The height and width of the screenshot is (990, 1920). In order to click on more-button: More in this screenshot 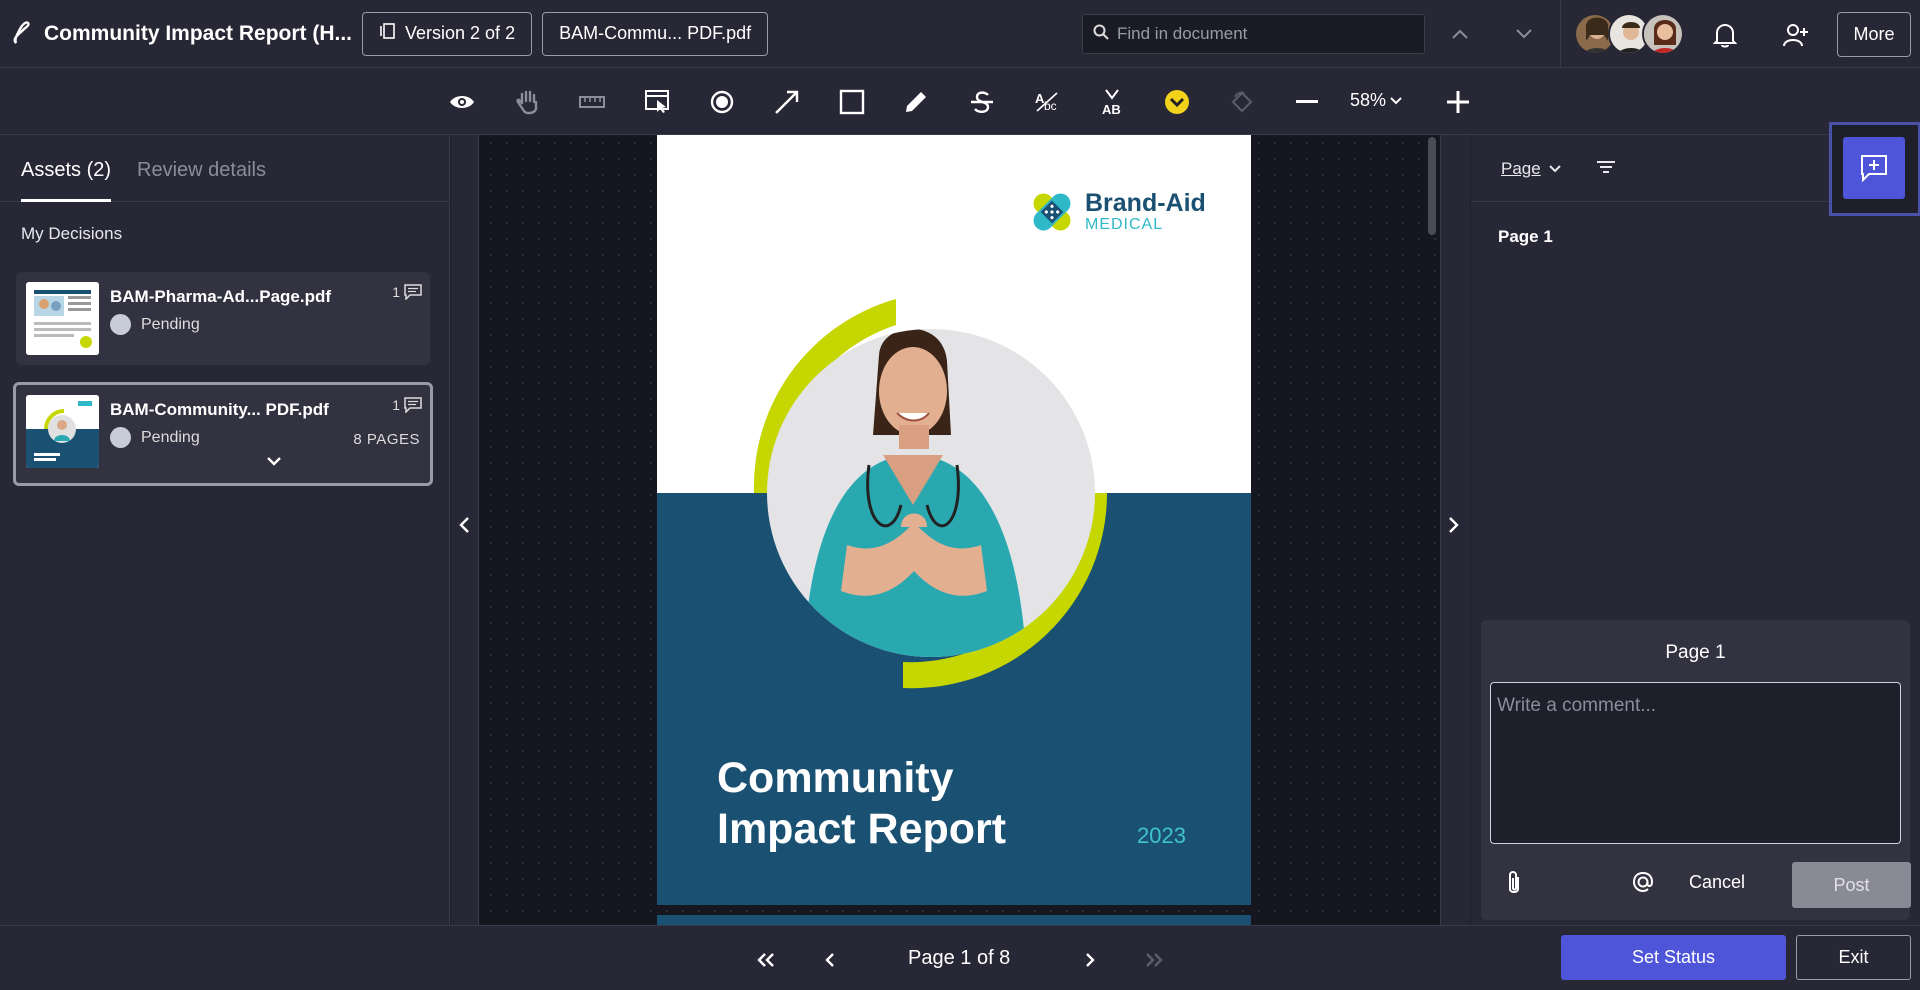, I will do `click(1874, 34)`.